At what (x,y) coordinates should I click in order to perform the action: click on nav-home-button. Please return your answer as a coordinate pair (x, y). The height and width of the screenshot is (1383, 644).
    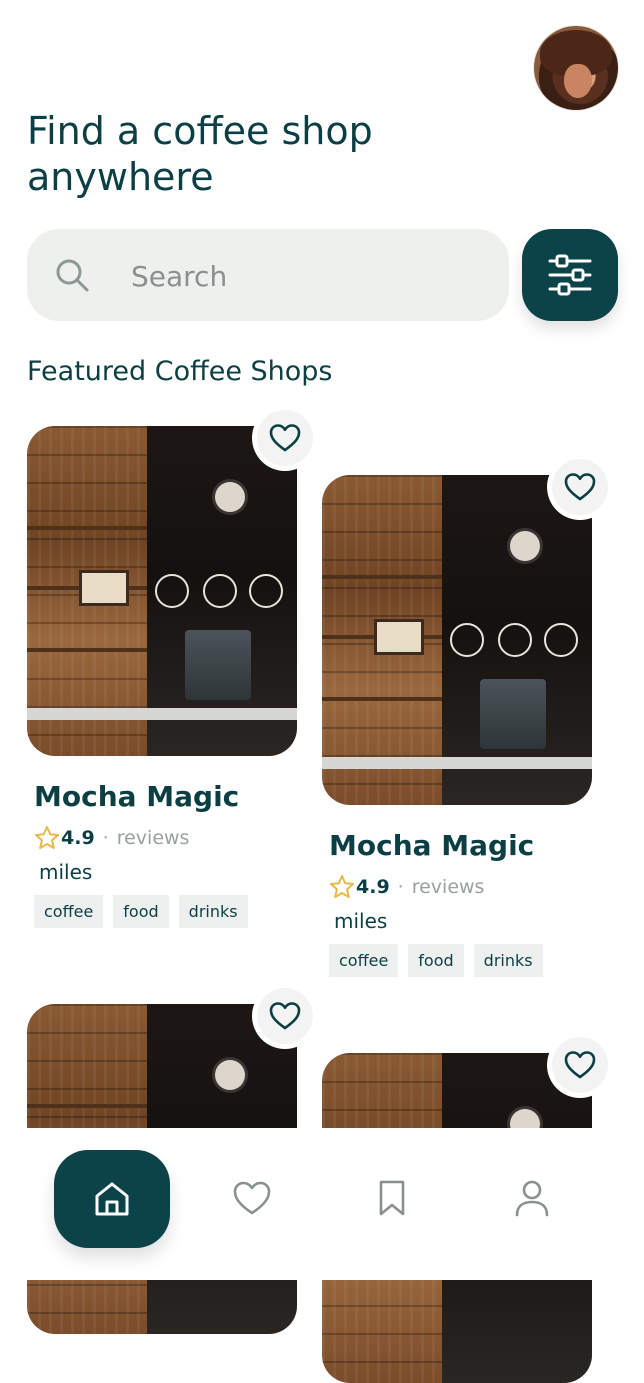
    Looking at the image, I should click on (112, 1199).